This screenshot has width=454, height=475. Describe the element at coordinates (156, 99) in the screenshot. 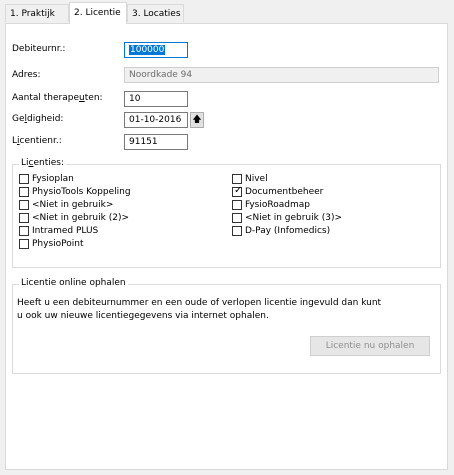

I see `aantal-therapeuten-input: 10` at that location.